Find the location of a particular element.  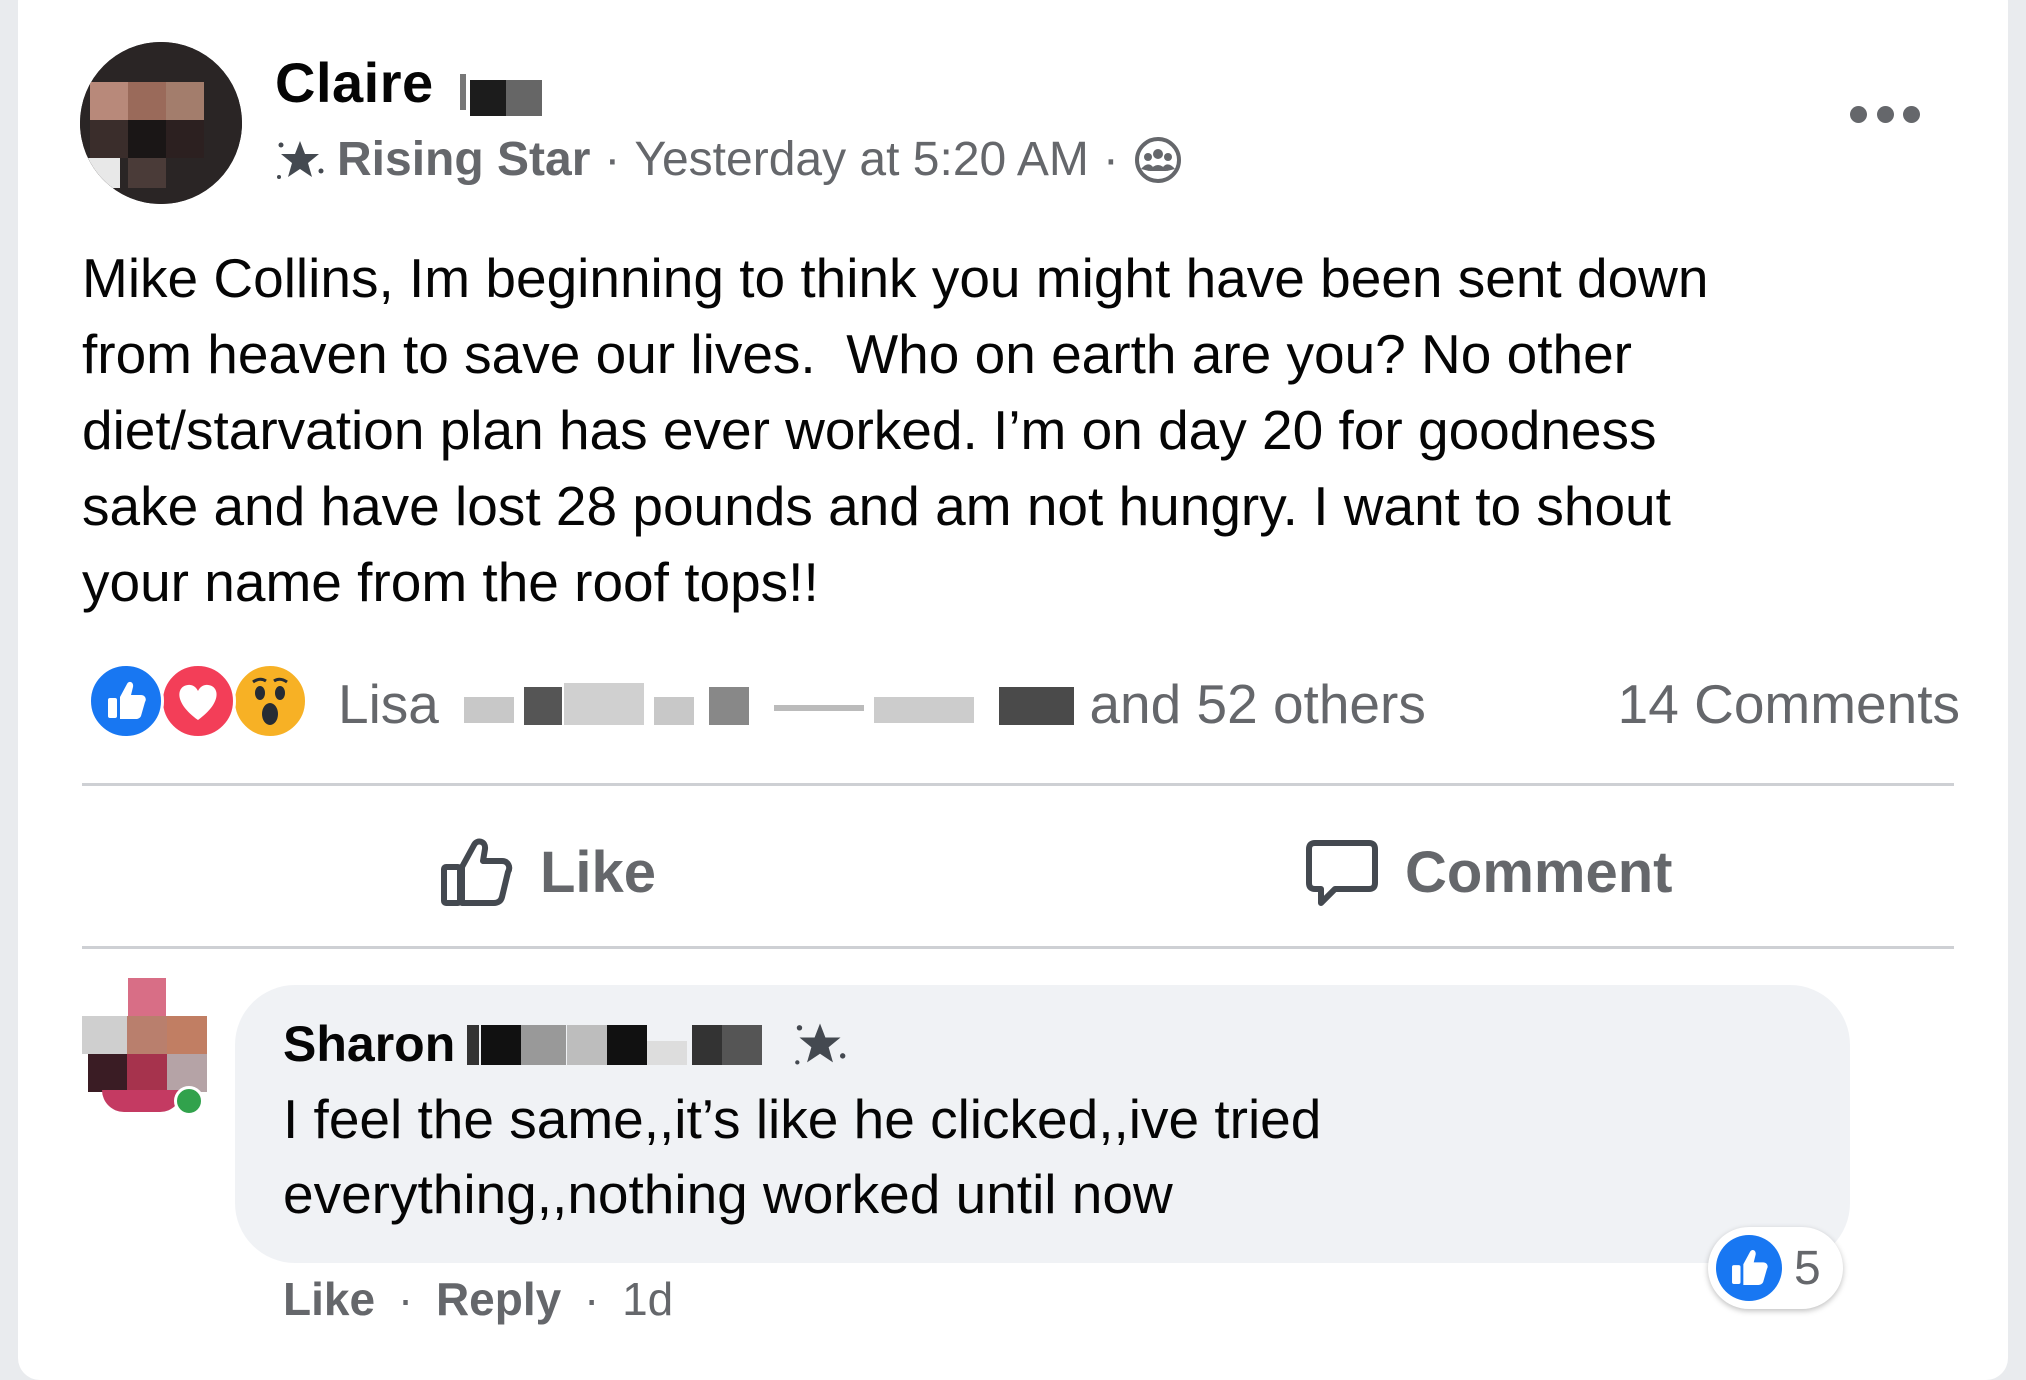

like-button: Like is located at coordinates (548, 872).